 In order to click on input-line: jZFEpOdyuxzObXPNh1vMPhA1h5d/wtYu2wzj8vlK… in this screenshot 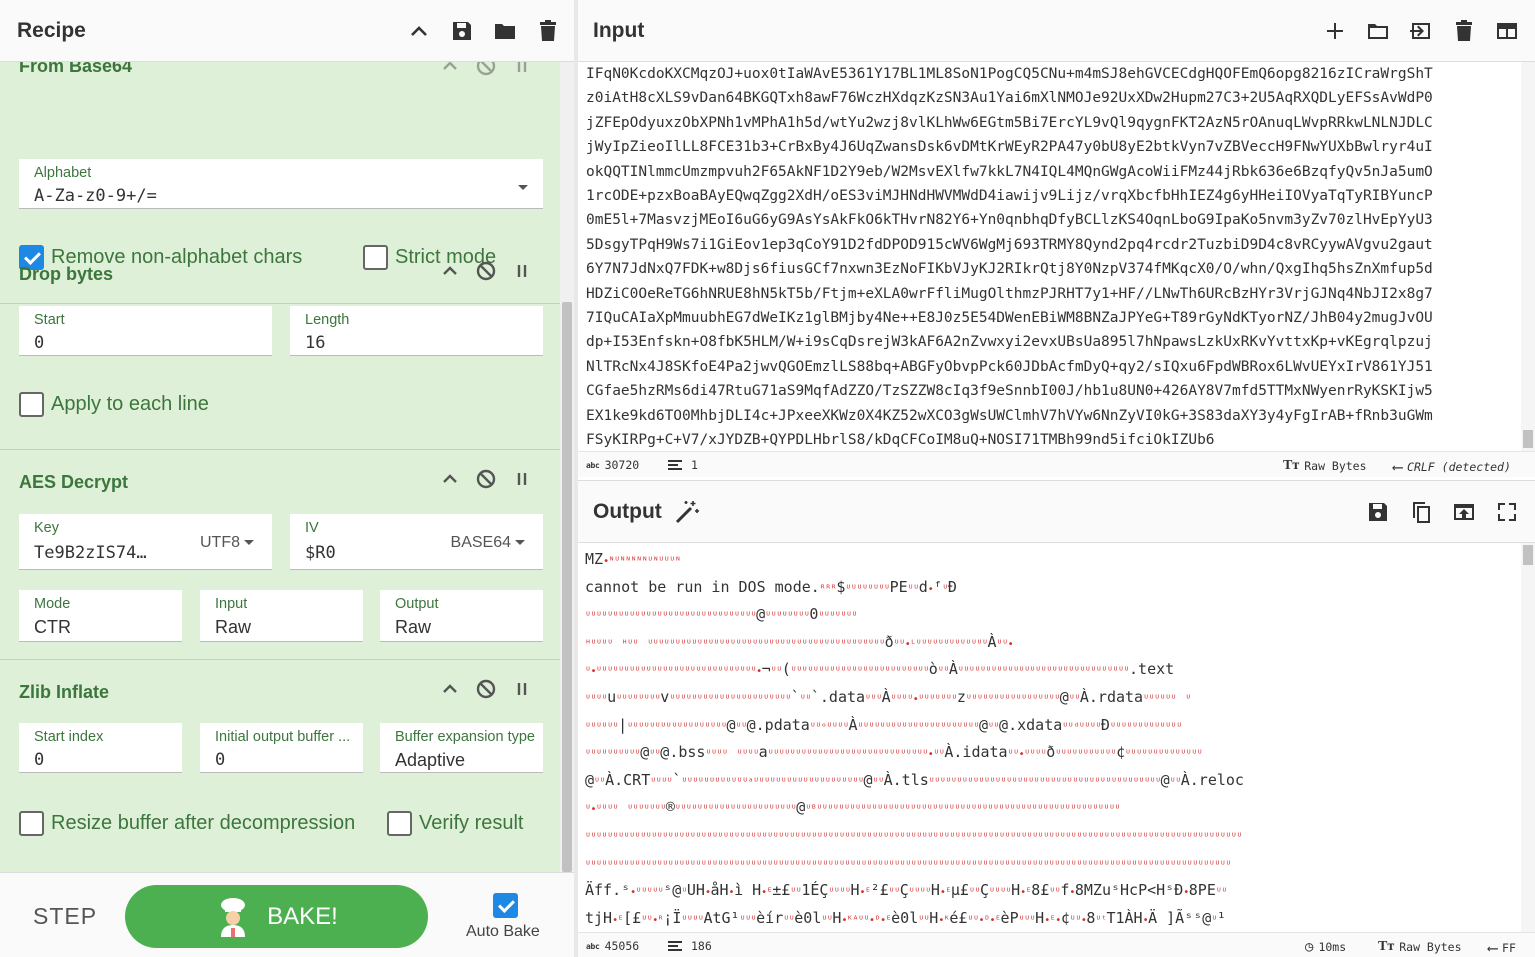, I will do `click(1009, 122)`.